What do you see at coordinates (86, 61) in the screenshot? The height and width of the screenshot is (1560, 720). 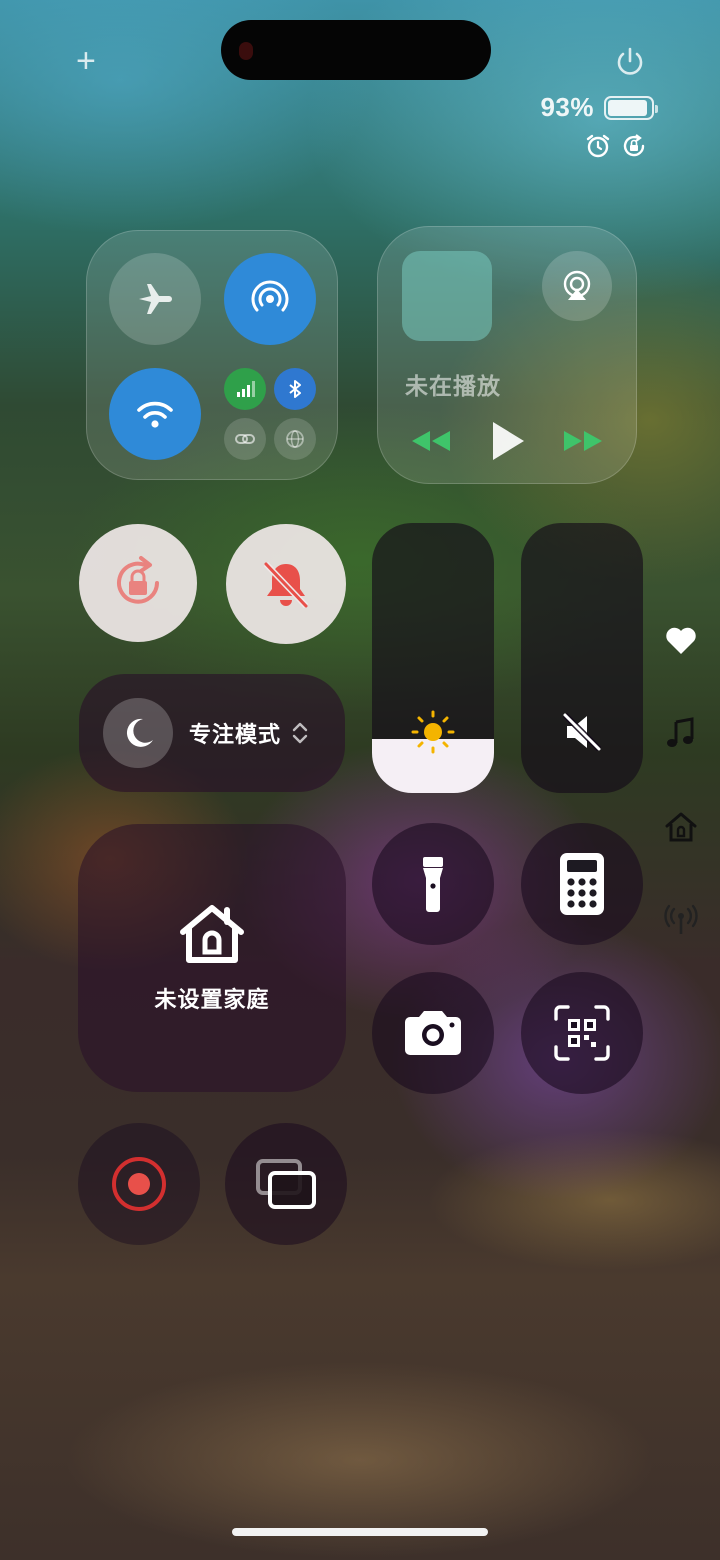 I see `plus-icon: +` at bounding box center [86, 61].